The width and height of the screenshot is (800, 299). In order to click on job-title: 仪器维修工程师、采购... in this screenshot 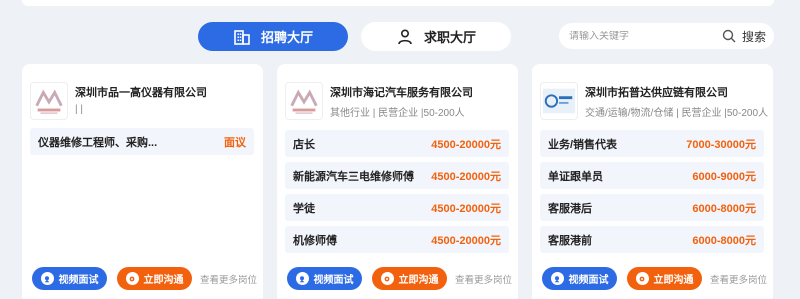, I will do `click(98, 142)`.